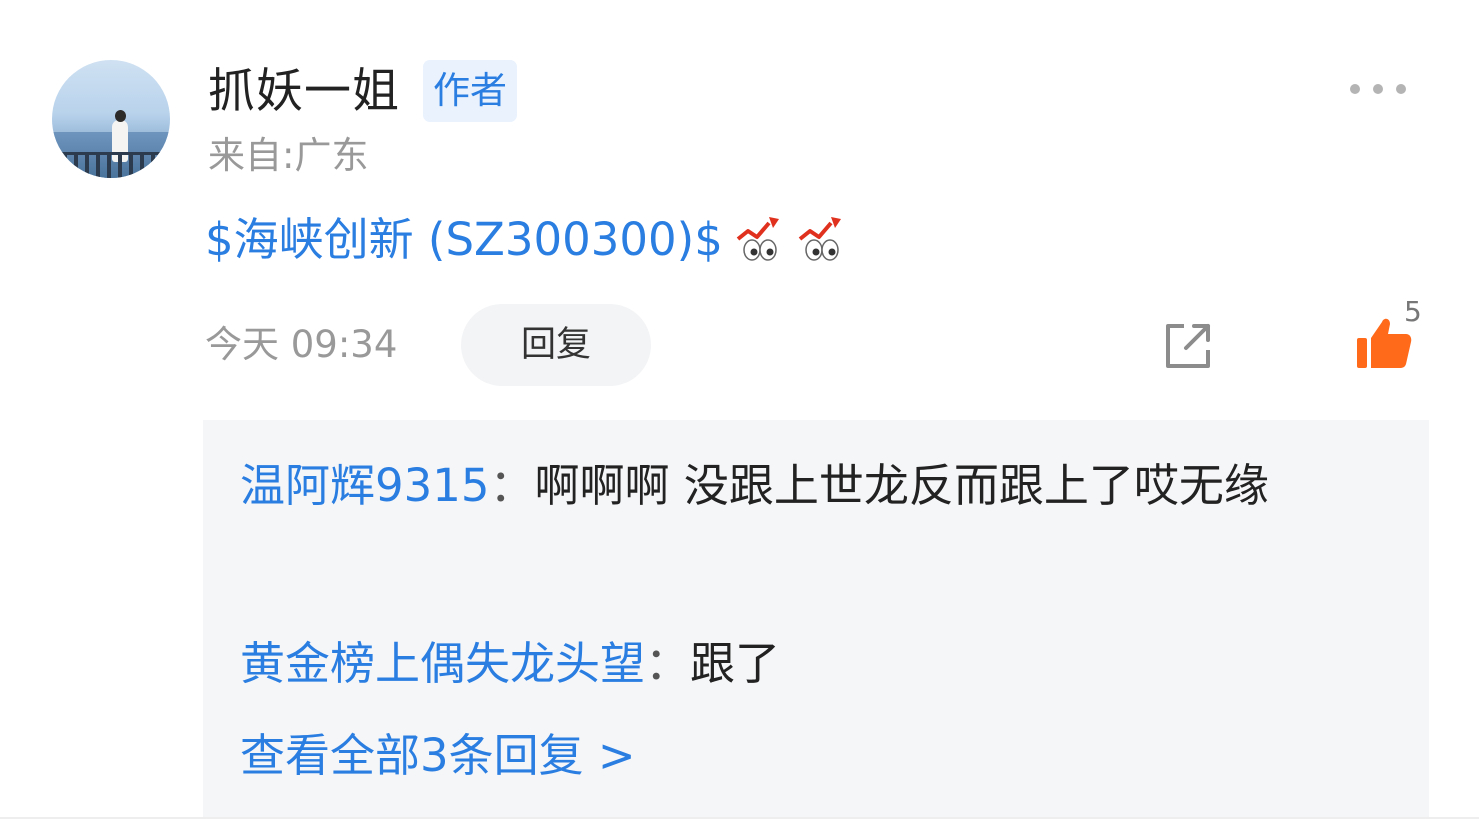 This screenshot has height=819, width=1479. I want to click on share-icon, so click(1188, 346).